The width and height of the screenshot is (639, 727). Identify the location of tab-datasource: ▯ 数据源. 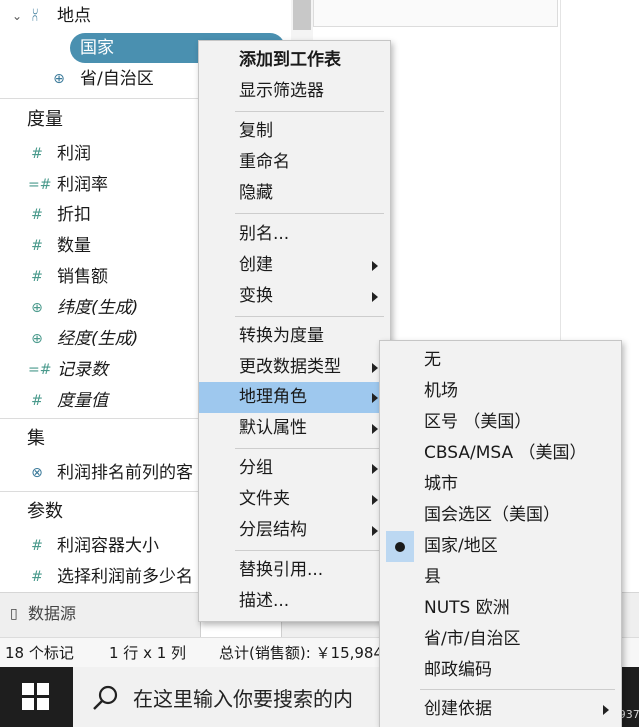
(57, 614).